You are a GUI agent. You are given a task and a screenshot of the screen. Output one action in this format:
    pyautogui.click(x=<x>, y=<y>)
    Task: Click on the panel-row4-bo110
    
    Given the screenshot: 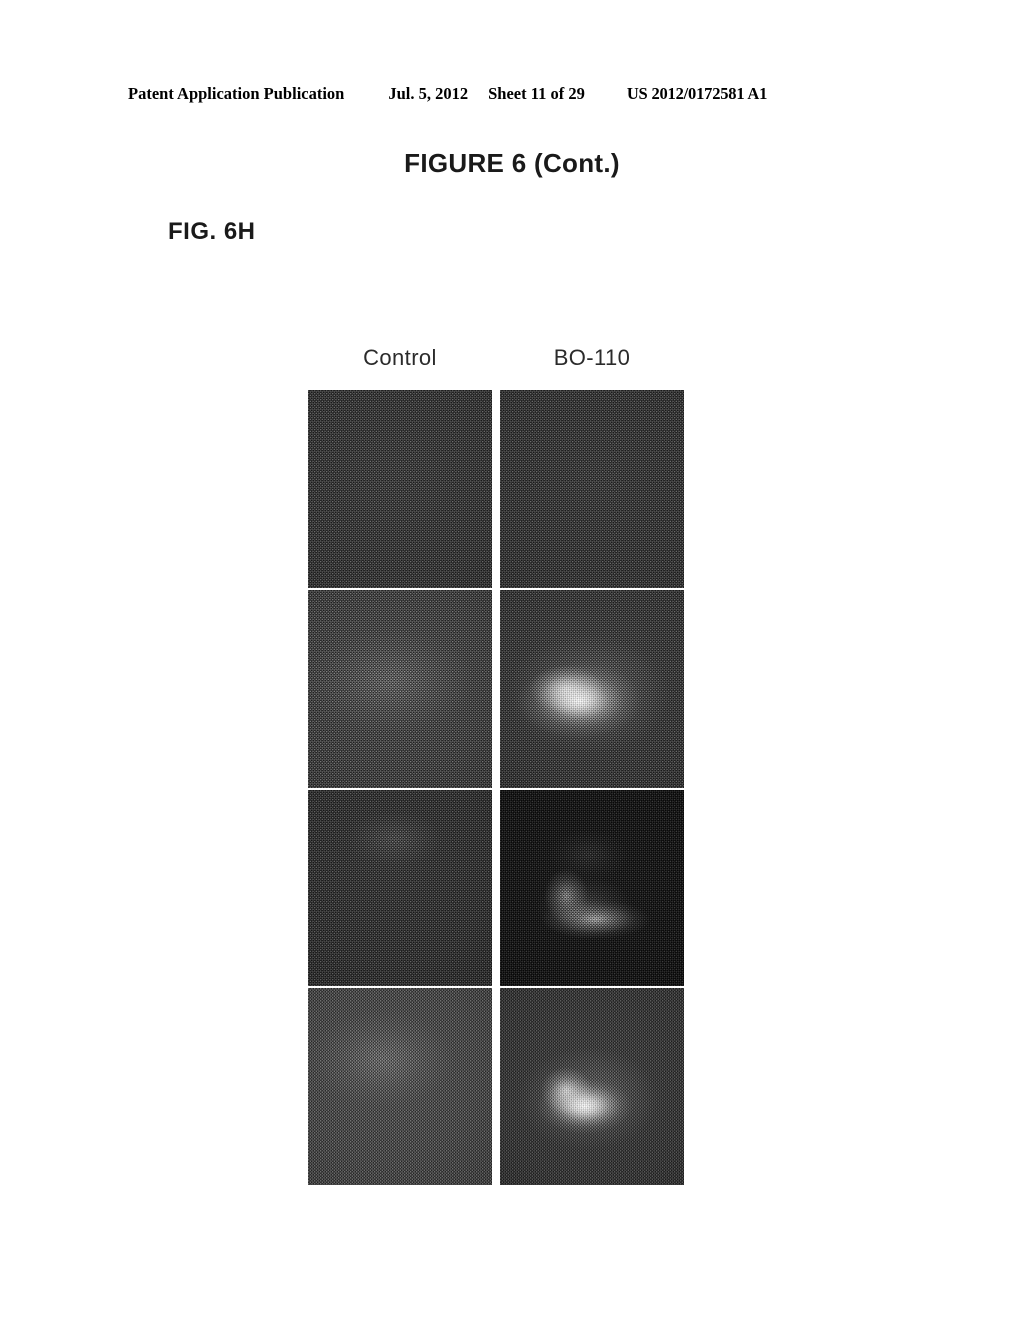 What is the action you would take?
    pyautogui.click(x=592, y=1086)
    